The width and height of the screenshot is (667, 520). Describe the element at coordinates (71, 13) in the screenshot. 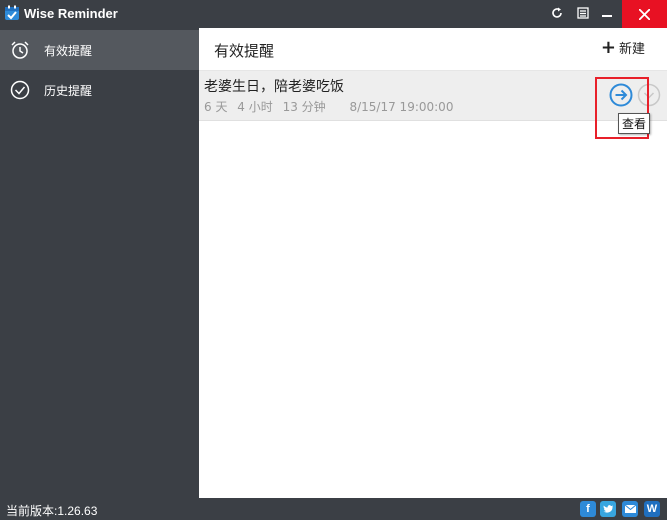

I see `app-title: Wise Reminder` at that location.